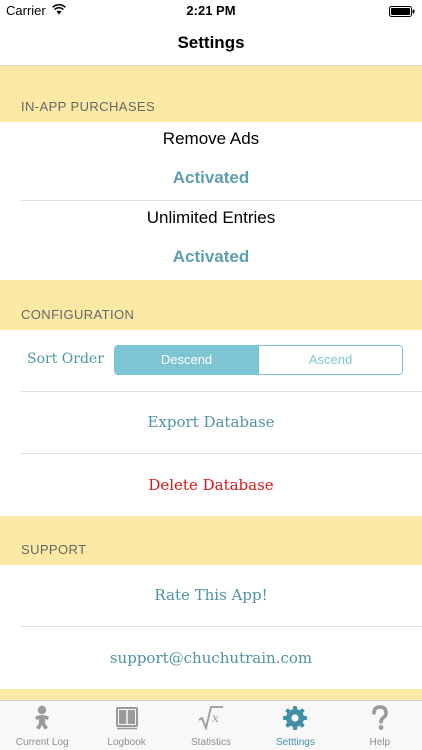  I want to click on page-title: Settings, so click(211, 42).